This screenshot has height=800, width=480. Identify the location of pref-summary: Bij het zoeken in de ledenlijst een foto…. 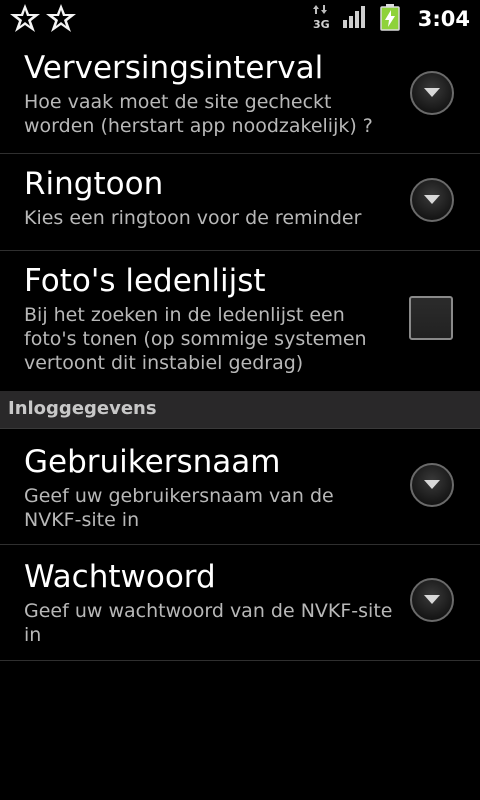
(195, 339).